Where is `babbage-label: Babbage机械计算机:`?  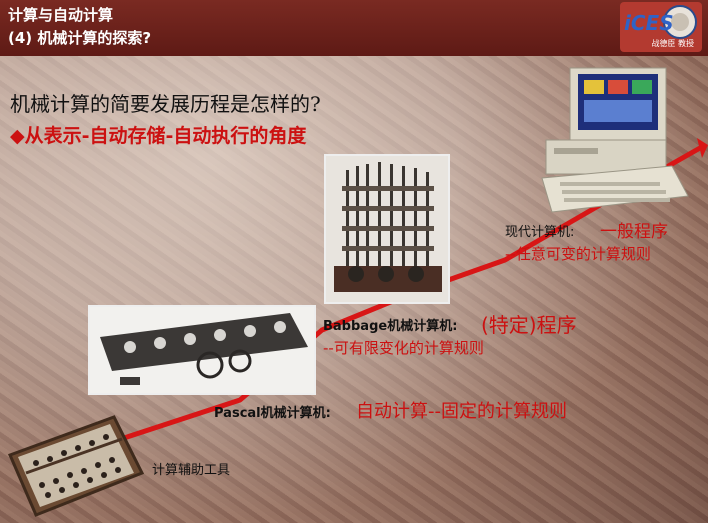
babbage-label: Babbage机械计算机: is located at coordinates (390, 326).